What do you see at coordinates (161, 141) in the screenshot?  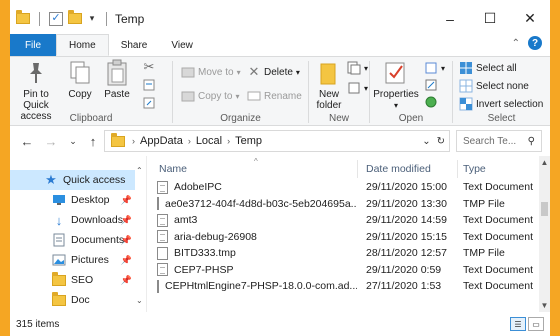 I see `breadcrumb-appdata: AppData` at bounding box center [161, 141].